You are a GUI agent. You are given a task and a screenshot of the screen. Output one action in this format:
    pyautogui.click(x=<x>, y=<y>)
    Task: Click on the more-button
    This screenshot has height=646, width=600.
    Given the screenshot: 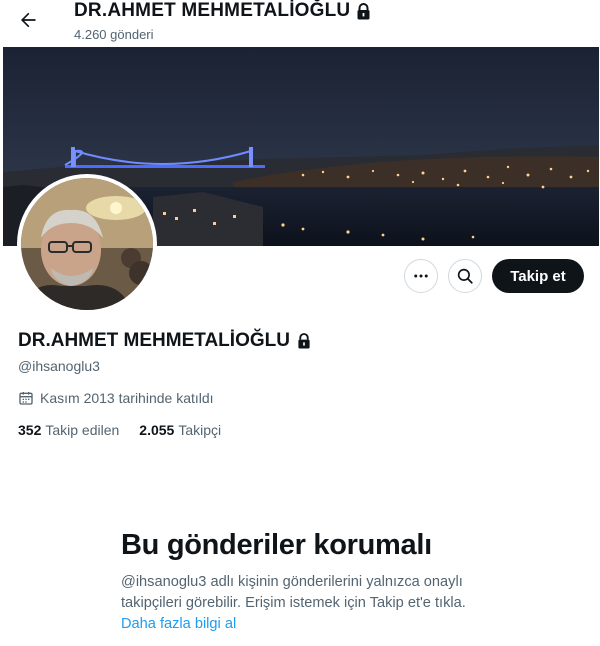 What is the action you would take?
    pyautogui.click(x=421, y=276)
    